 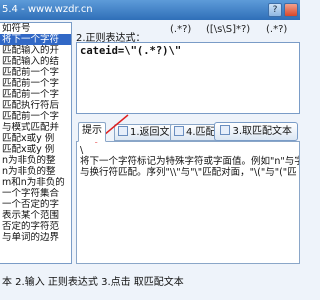 What do you see at coordinates (35, 237) in the screenshot?
I see `list-item: 与单词的边界` at bounding box center [35, 237].